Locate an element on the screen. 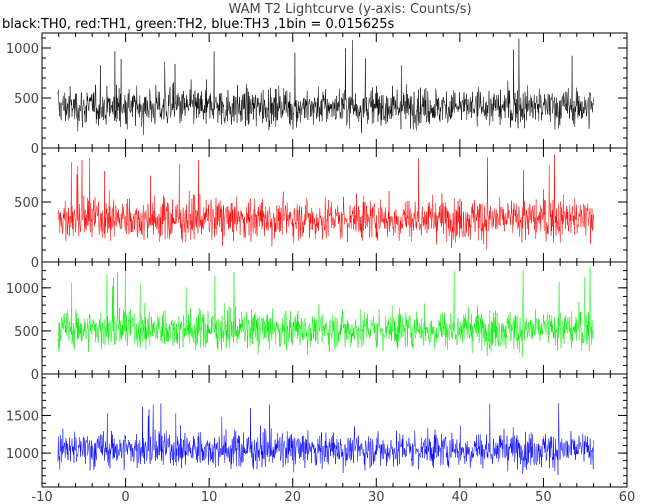  x-tick-label: 30 is located at coordinates (376, 497).